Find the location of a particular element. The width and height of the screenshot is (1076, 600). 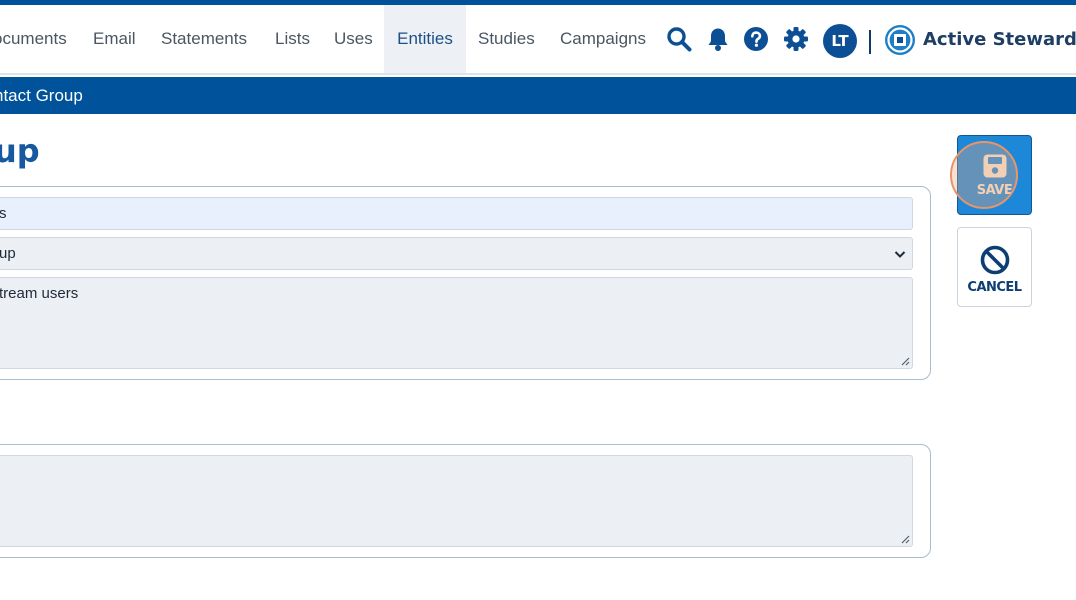

cancel-button: CANCEL is located at coordinates (994, 267).